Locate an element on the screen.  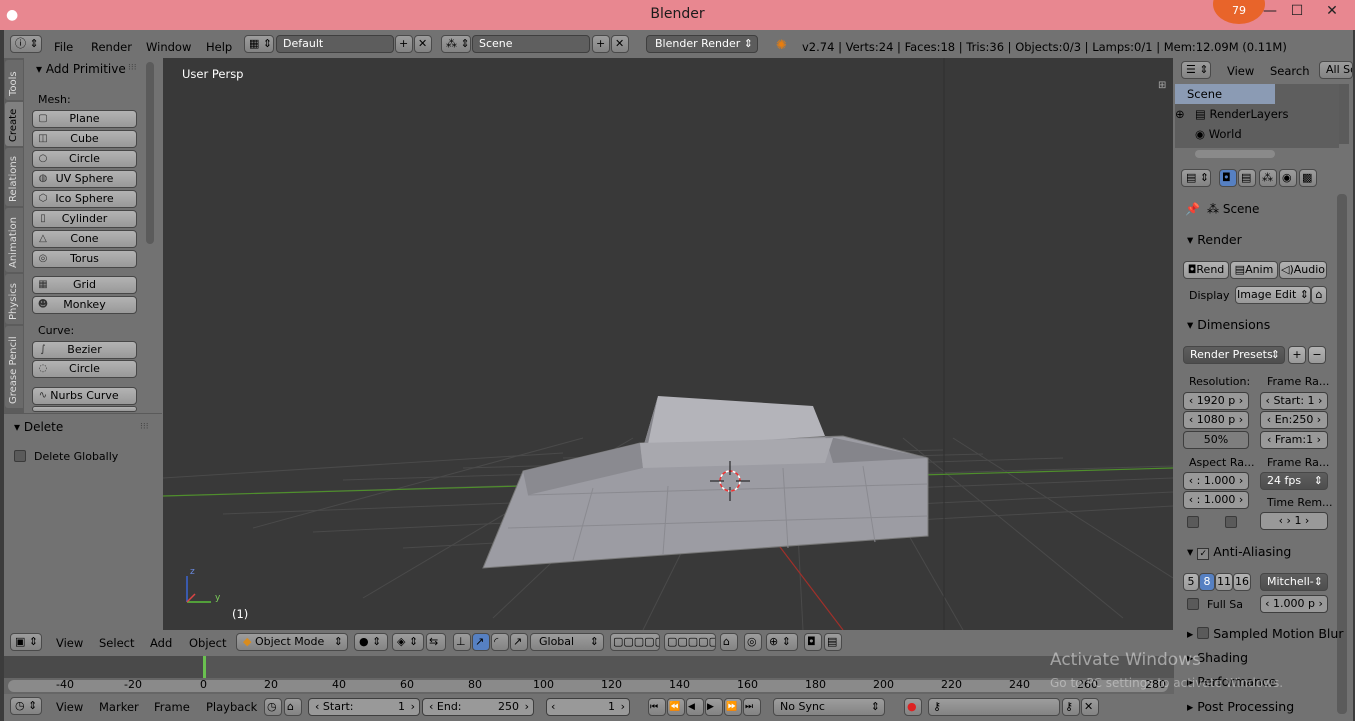
add-primitive-panel-header: ▾ Add Primitive is located at coordinates (81, 69).